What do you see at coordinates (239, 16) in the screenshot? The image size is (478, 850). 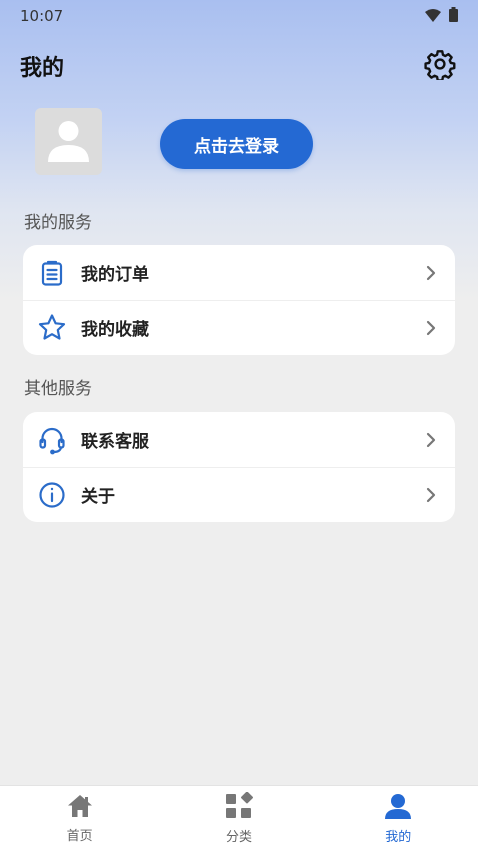 I see `status-bar: 10:07` at bounding box center [239, 16].